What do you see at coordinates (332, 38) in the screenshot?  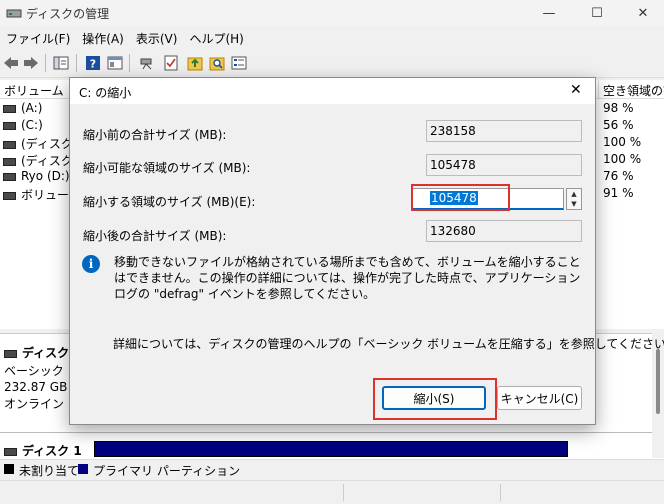 I see `menu-bar: ファイル(F) 操作(A) 表示(V) ヘルプ(H)` at bounding box center [332, 38].